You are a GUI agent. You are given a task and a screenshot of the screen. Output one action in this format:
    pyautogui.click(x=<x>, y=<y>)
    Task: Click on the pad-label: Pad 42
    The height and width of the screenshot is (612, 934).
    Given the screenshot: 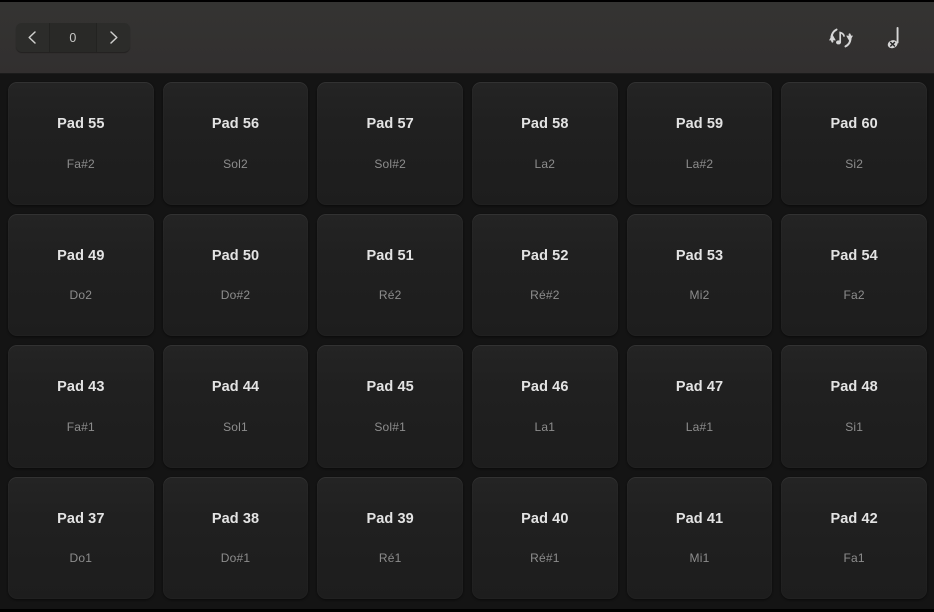 What is the action you would take?
    pyautogui.click(x=854, y=518)
    